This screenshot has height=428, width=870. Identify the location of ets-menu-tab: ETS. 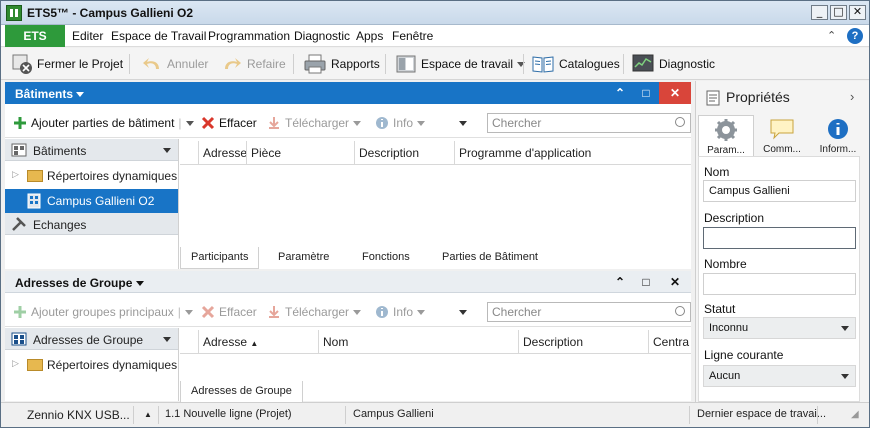
(35, 36).